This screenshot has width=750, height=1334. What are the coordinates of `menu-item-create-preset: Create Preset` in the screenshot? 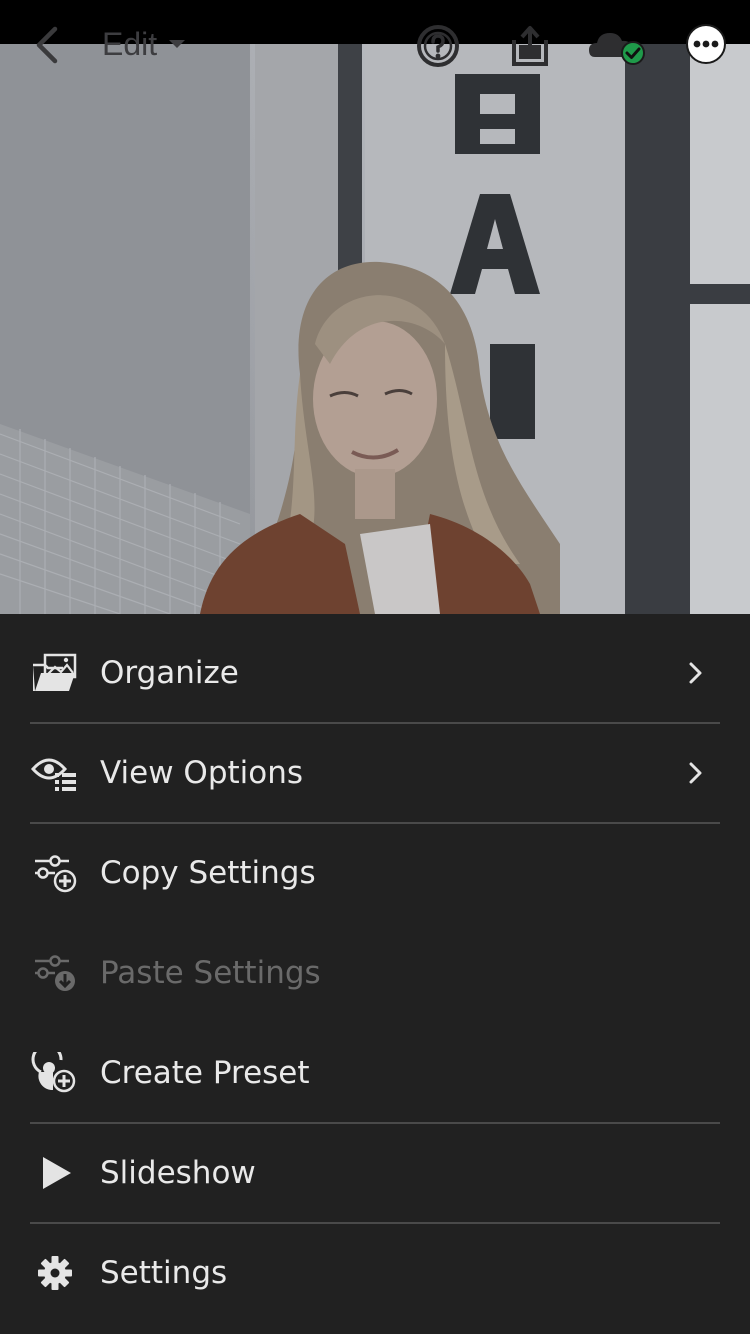 It's located at (375, 1073).